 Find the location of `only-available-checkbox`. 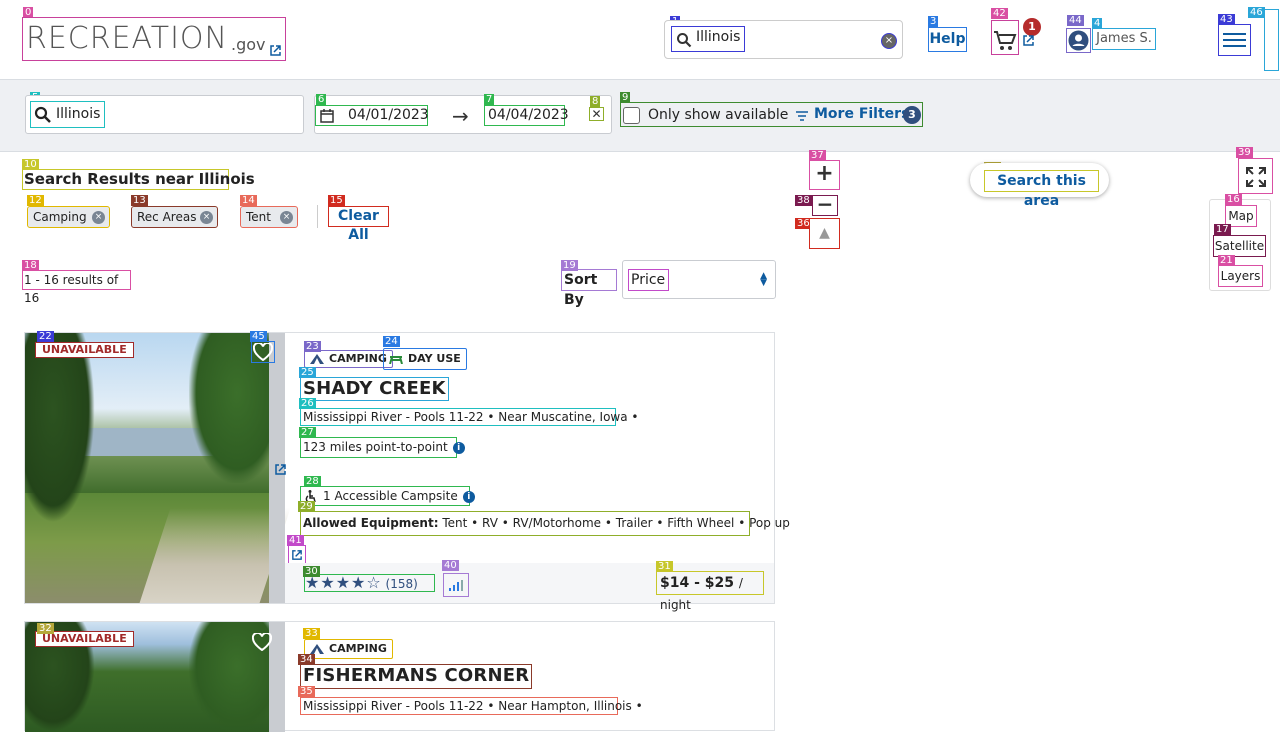

only-available-checkbox is located at coordinates (631, 115).